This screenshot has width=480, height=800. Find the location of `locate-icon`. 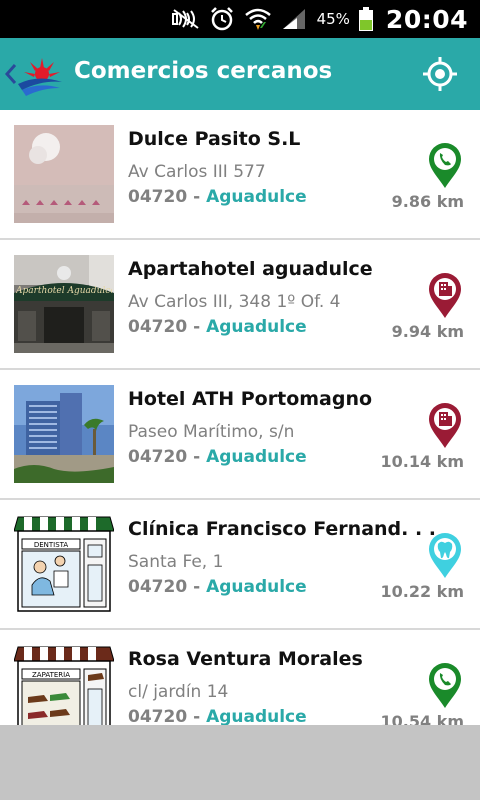

locate-icon is located at coordinates (440, 74).